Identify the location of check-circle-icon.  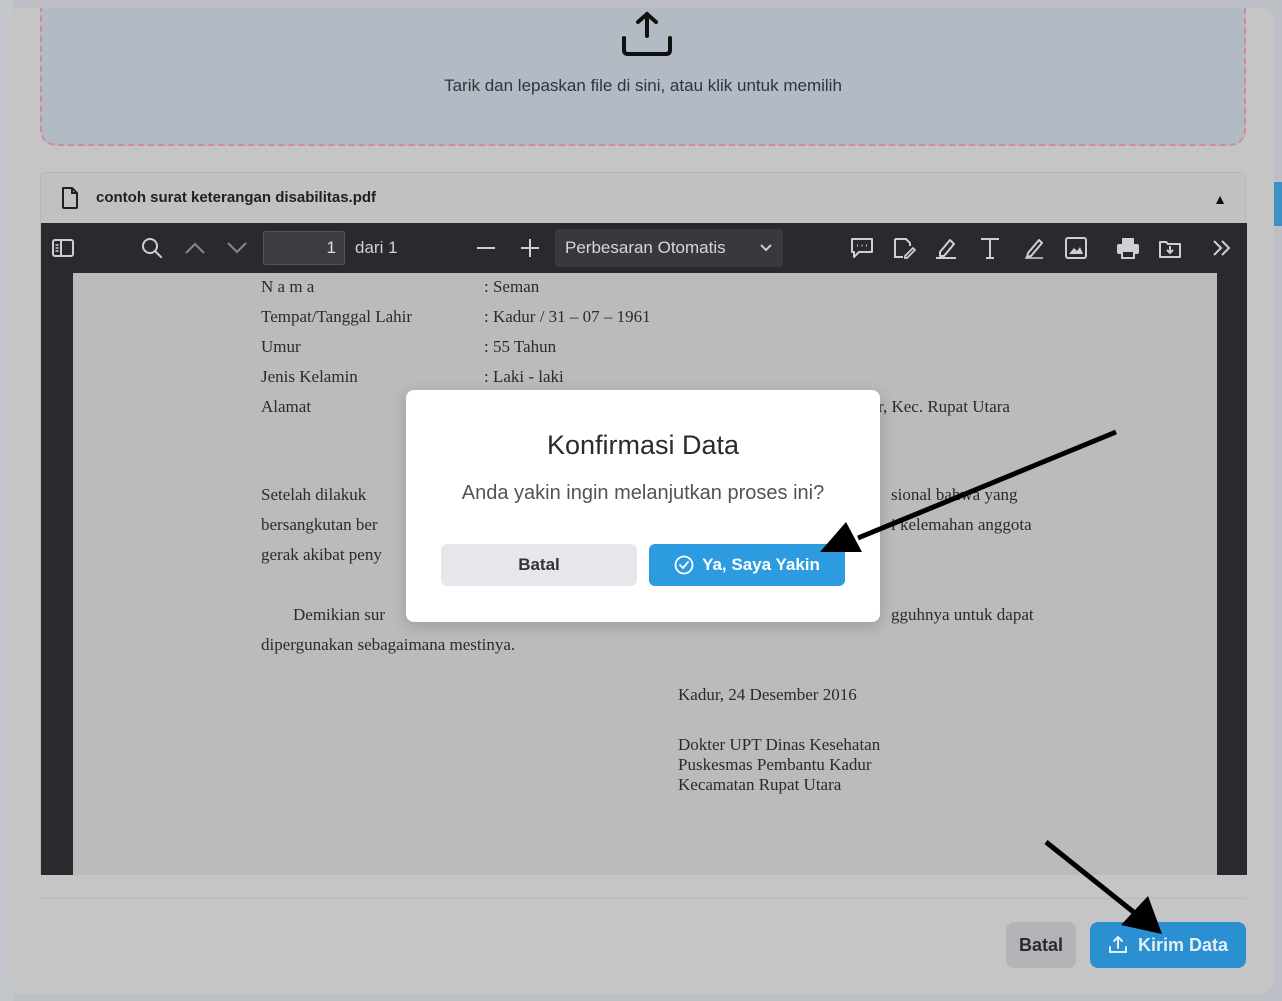
(684, 565).